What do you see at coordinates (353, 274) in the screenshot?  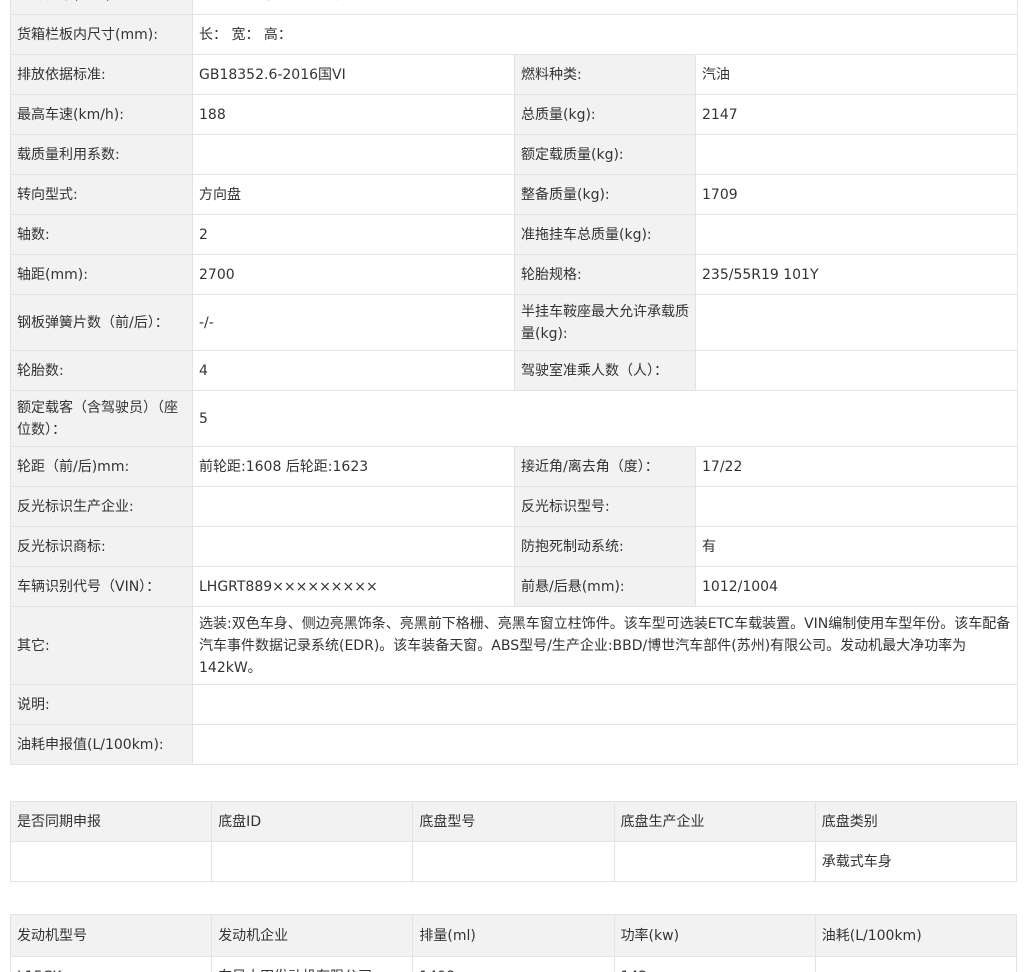 I see `spec-value: 2700` at bounding box center [353, 274].